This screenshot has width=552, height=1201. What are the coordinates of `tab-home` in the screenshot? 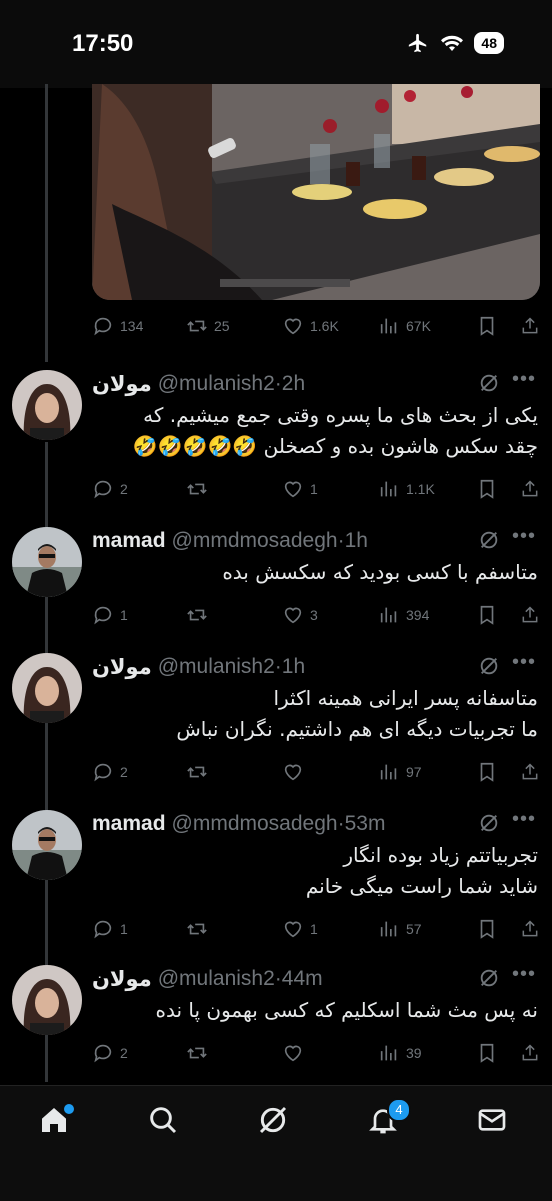 It's located at (57, 1121).